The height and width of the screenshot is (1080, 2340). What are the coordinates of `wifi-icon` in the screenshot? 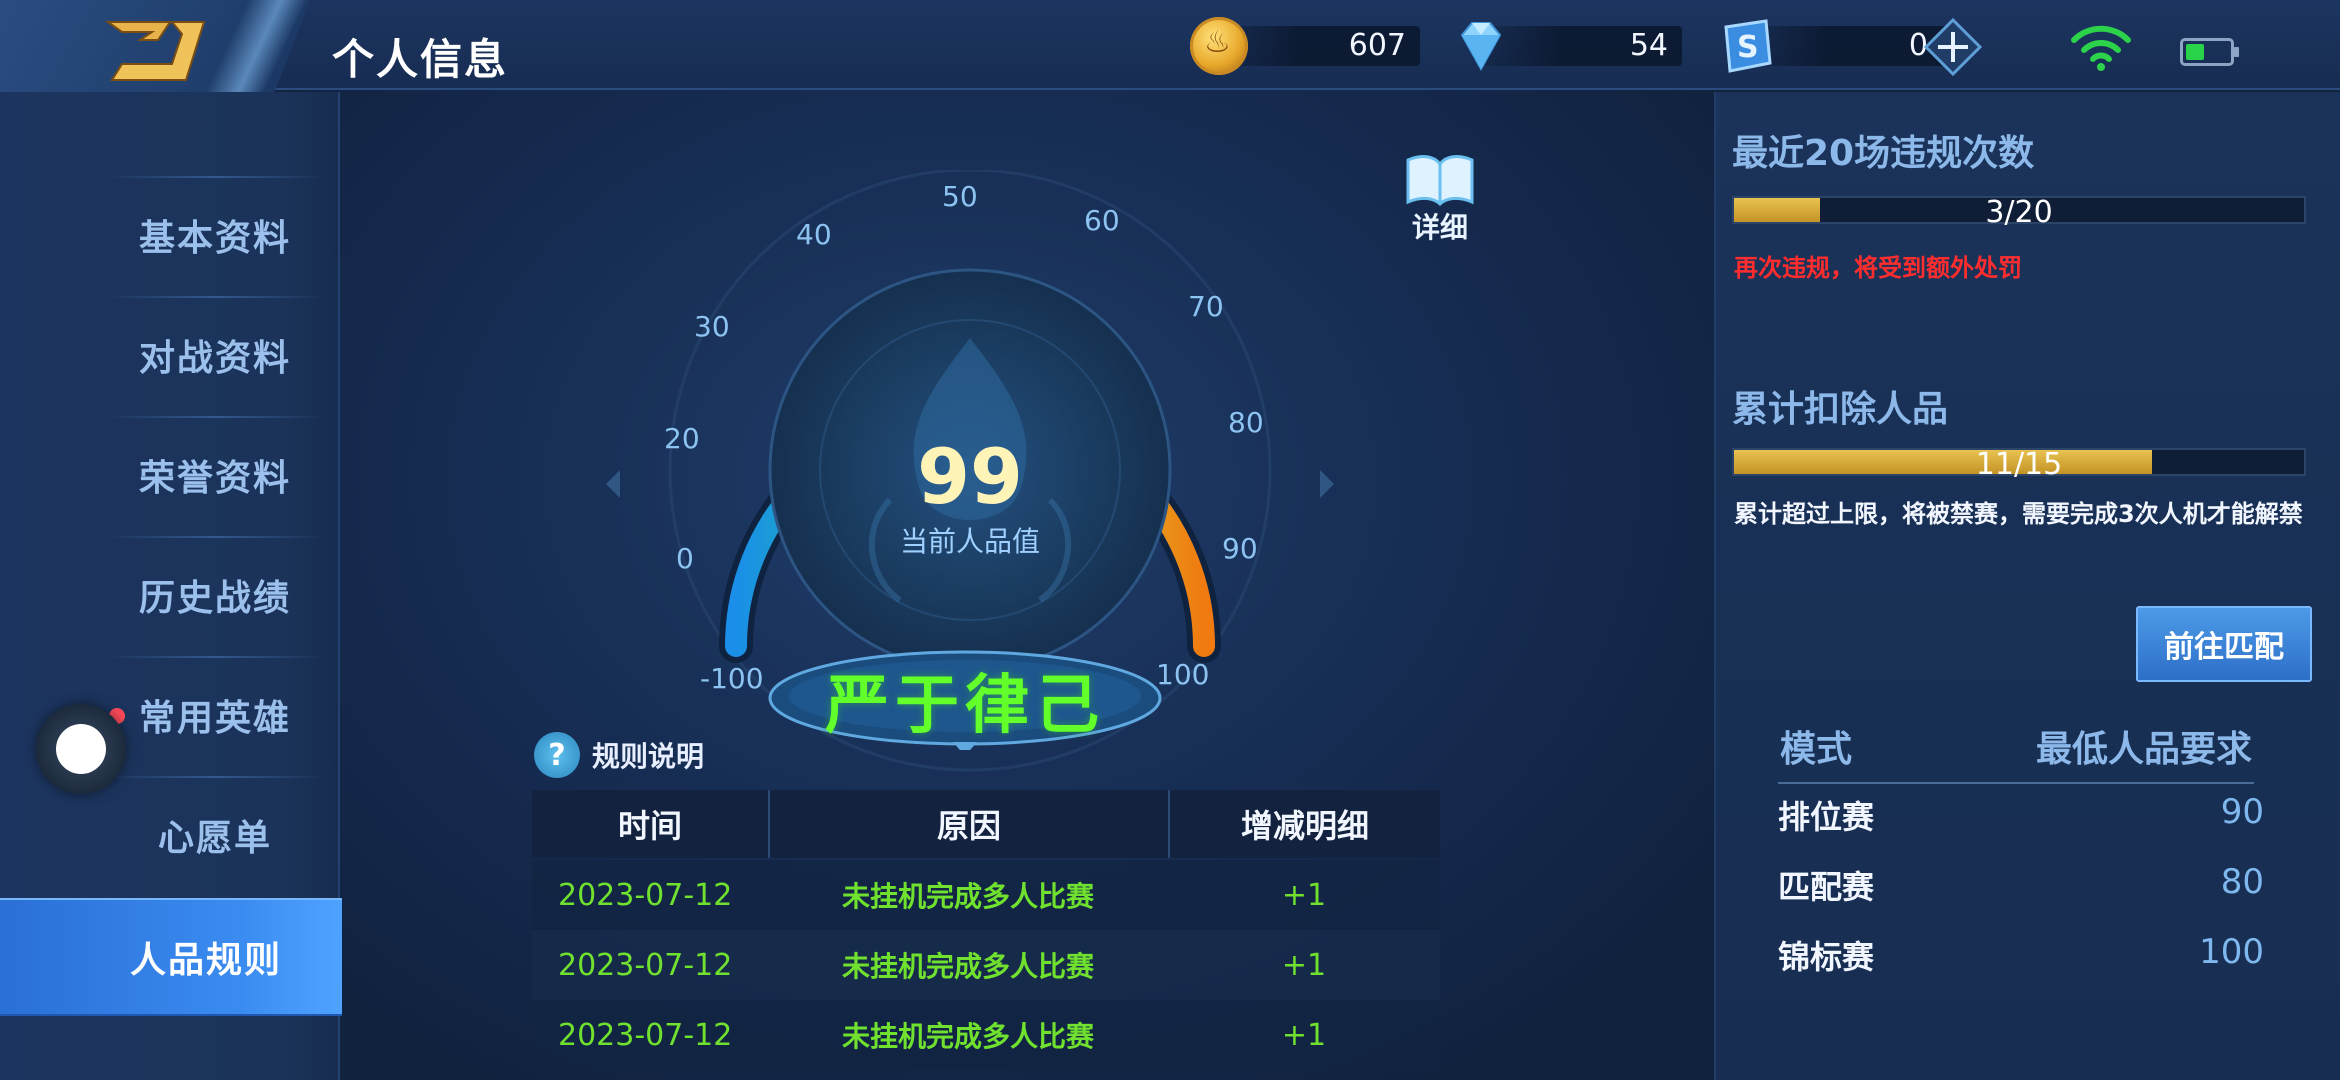 It's located at (2101, 48).